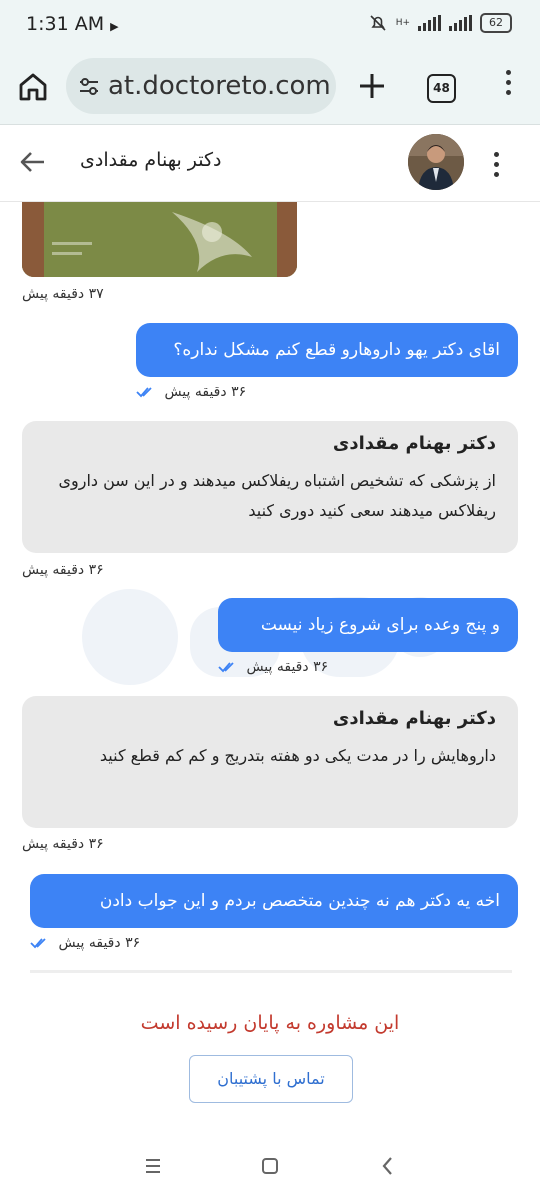  What do you see at coordinates (114, 26) in the screenshot?
I see `media-play-icon: ▶` at bounding box center [114, 26].